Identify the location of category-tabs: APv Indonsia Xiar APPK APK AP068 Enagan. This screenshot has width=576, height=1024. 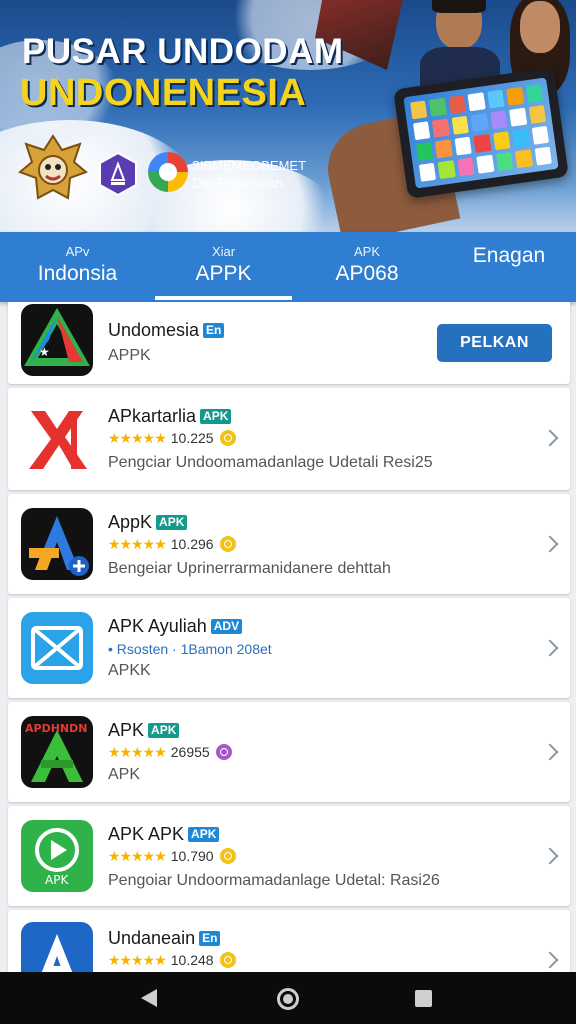
(288, 267).